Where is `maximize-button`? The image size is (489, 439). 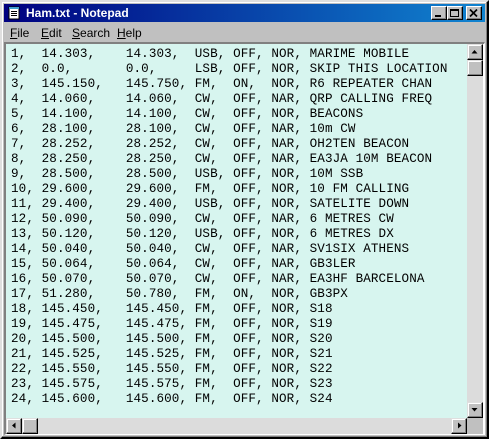
maximize-button is located at coordinates (455, 13).